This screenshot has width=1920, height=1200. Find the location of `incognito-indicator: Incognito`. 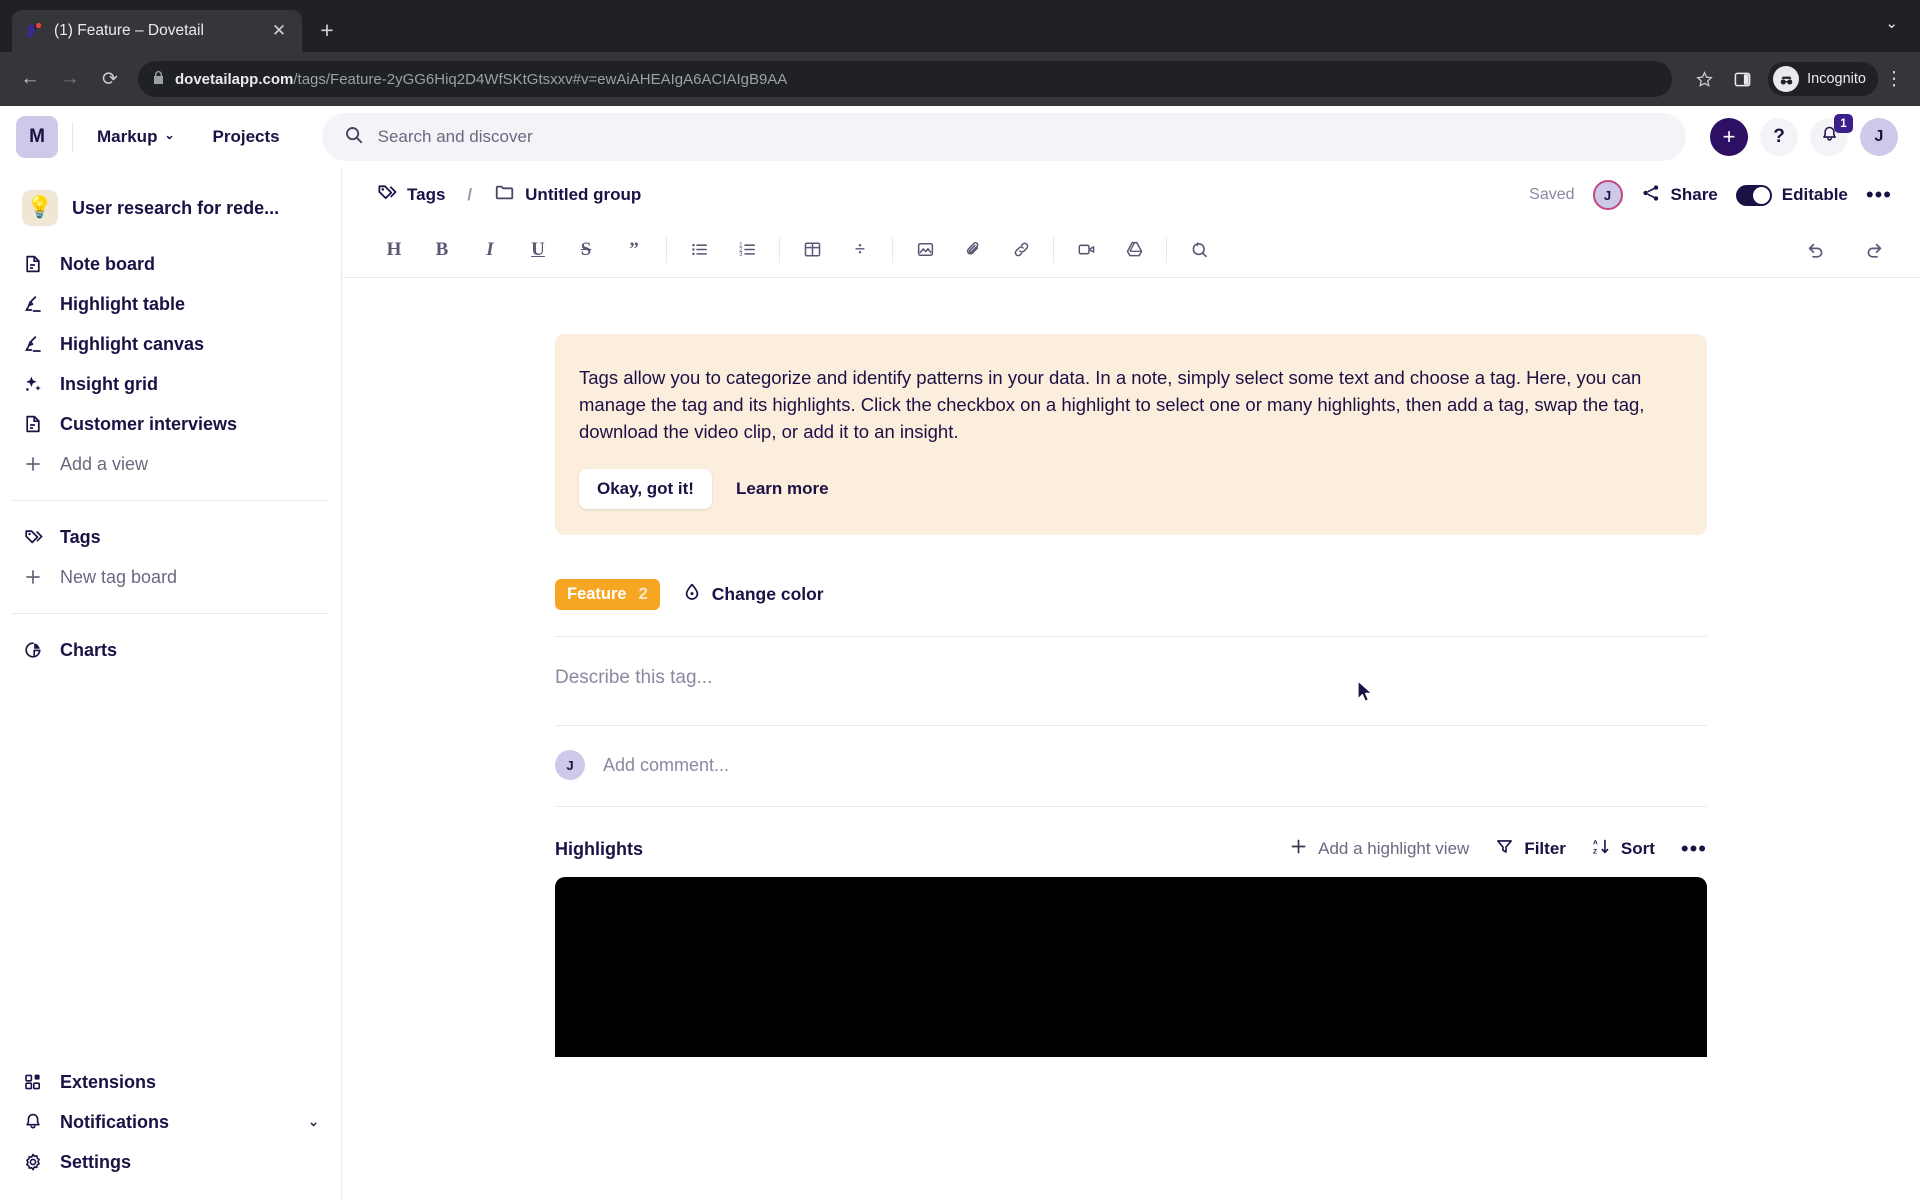

incognito-indicator: Incognito is located at coordinates (1823, 79).